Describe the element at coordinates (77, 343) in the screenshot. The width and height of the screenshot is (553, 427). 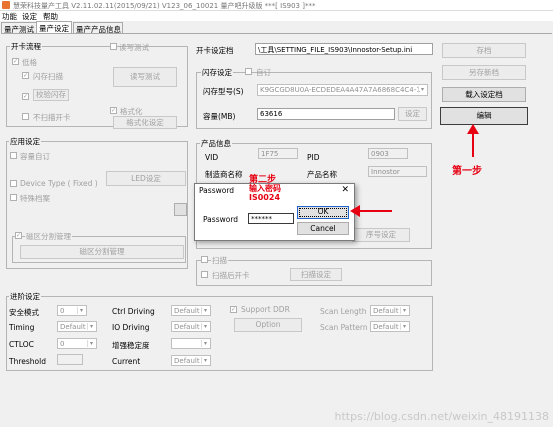
I see `ctloc-select: 0 ▾` at that location.